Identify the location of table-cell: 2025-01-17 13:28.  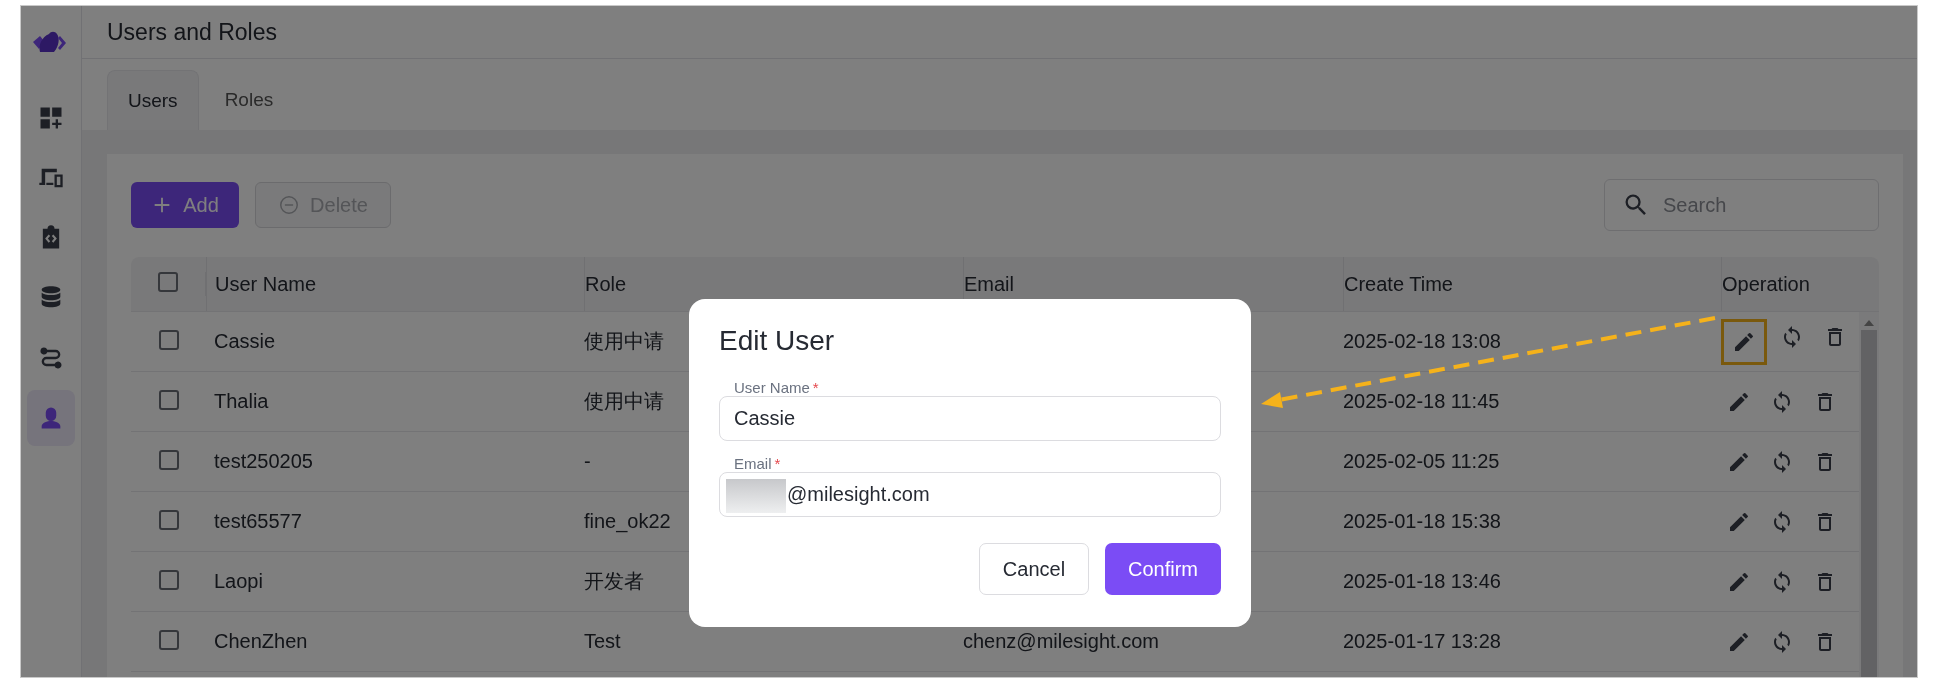
(1422, 641).